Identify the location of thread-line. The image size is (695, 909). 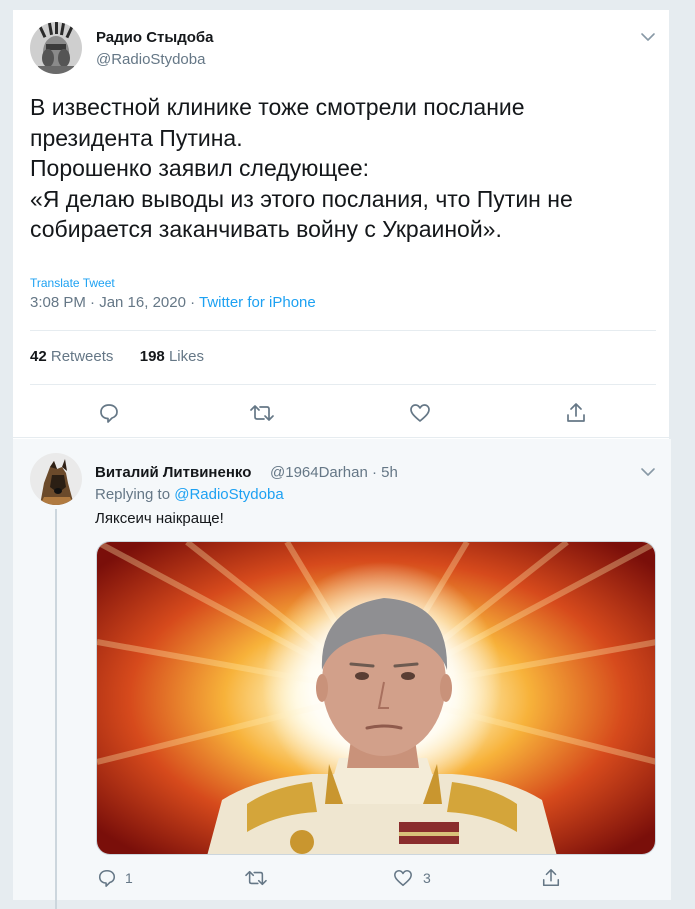
(56, 709).